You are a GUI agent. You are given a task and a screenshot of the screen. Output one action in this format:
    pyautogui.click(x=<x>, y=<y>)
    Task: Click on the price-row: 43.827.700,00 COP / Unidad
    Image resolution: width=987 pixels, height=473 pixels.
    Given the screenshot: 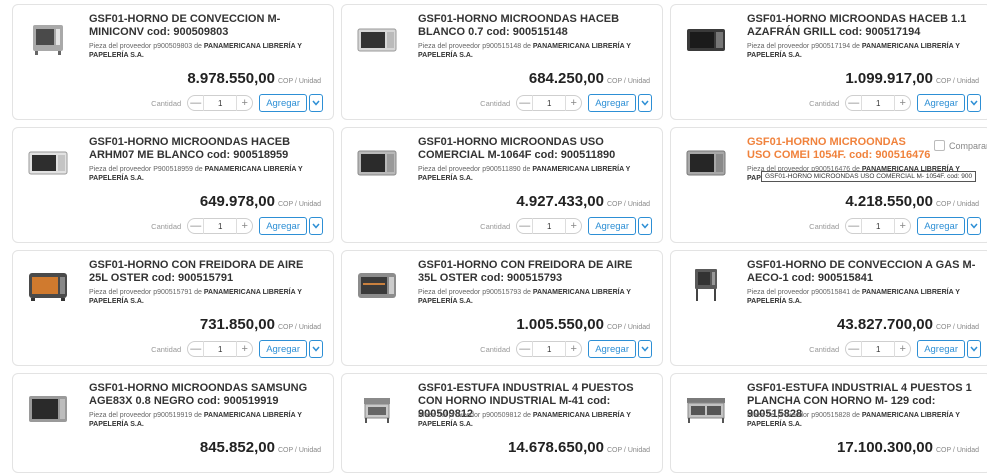 What is the action you would take?
    pyautogui.click(x=908, y=324)
    